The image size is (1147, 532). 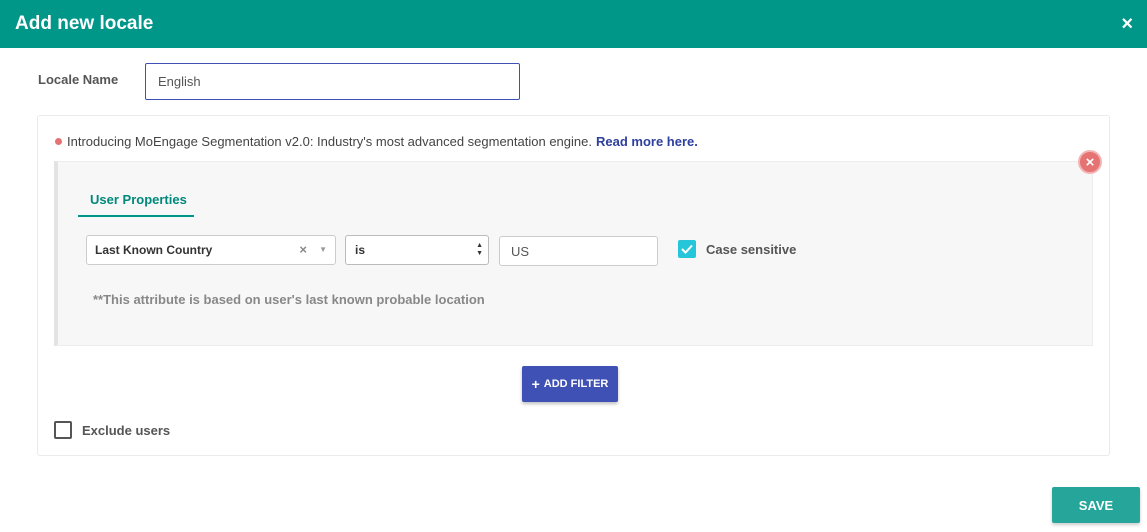 What do you see at coordinates (360, 250) in the screenshot?
I see `operator-value: is` at bounding box center [360, 250].